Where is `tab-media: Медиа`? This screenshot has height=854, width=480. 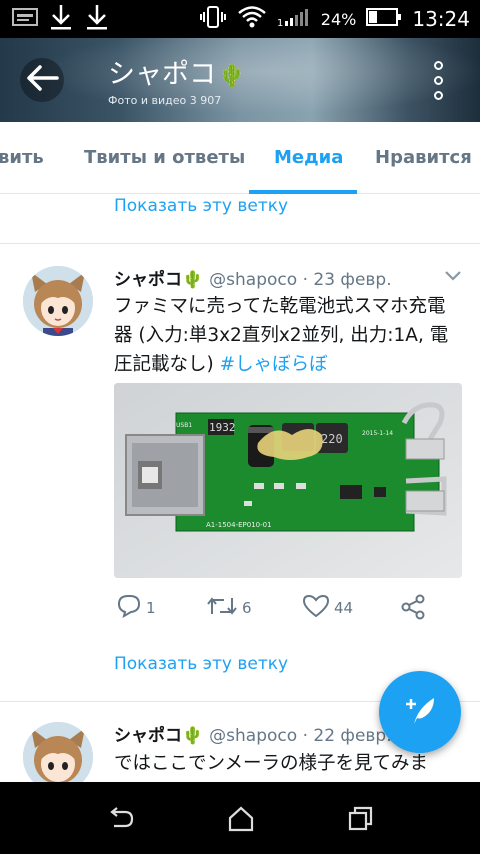 tab-media: Медиа is located at coordinates (308, 158).